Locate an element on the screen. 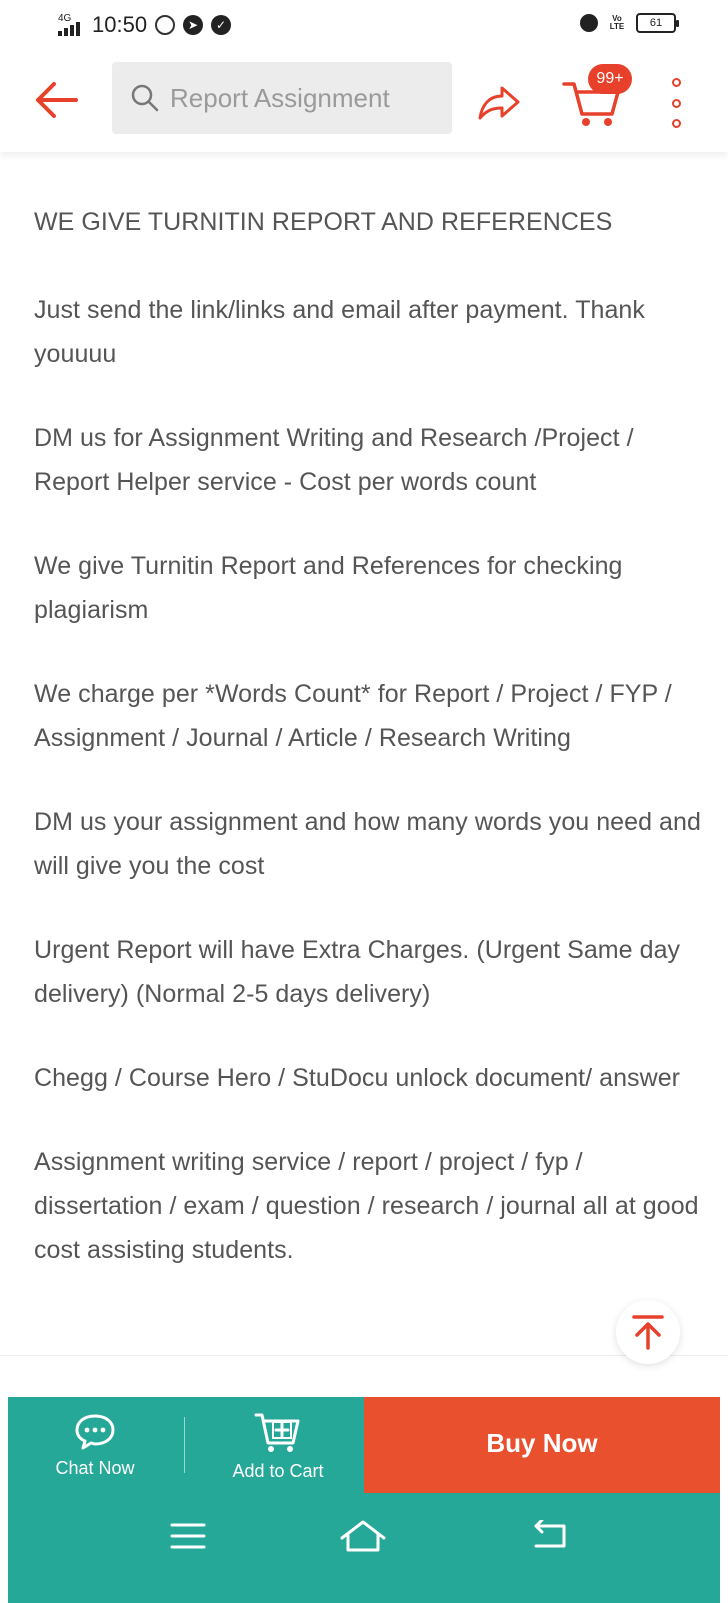 The image size is (728, 1603). status-bar: 4G 10:50 ➤ ✓ Vo LTE 61 is located at coordinates (364, 24).